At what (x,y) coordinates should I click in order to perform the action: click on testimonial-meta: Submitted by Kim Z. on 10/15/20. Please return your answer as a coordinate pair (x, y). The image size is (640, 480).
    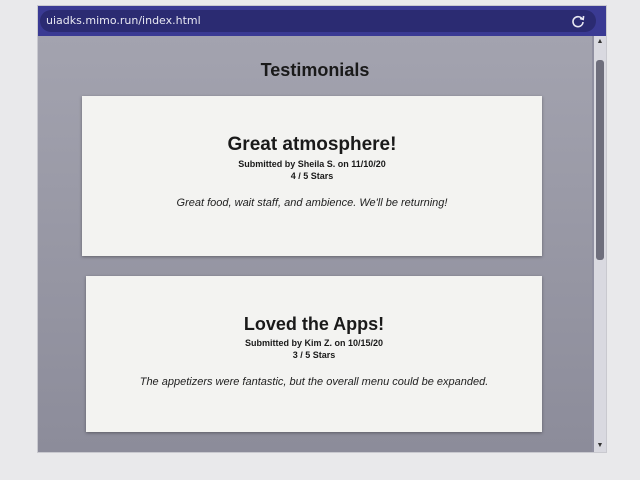
    Looking at the image, I should click on (314, 343).